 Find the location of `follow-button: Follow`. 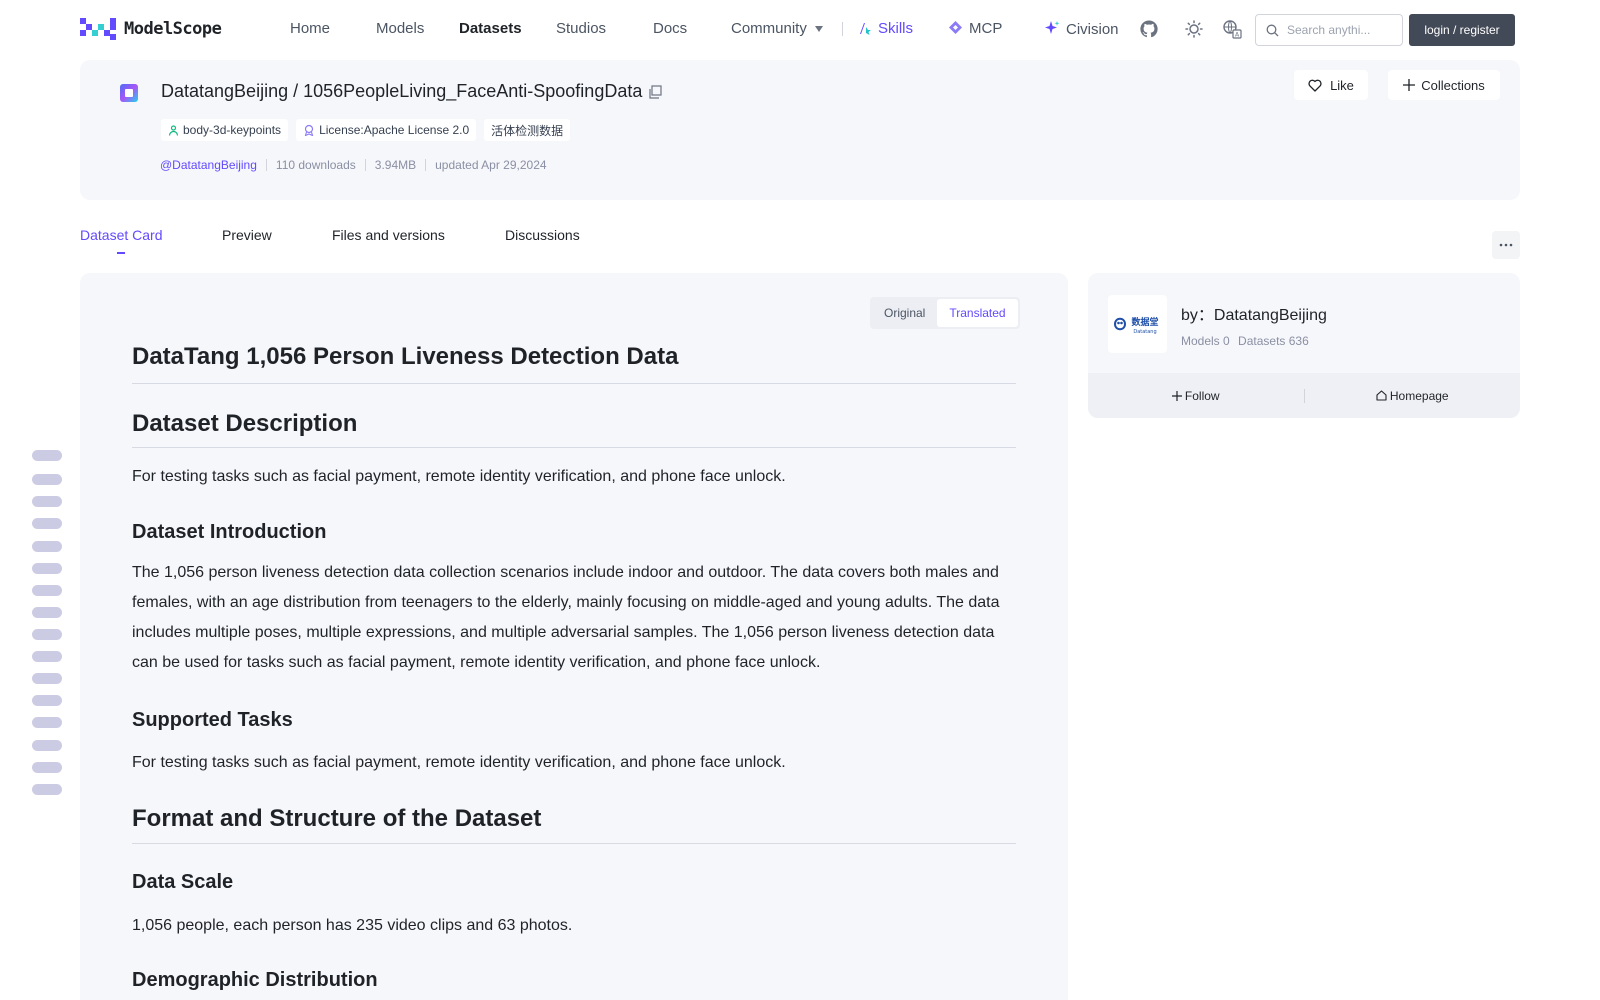

follow-button: Follow is located at coordinates (1196, 396).